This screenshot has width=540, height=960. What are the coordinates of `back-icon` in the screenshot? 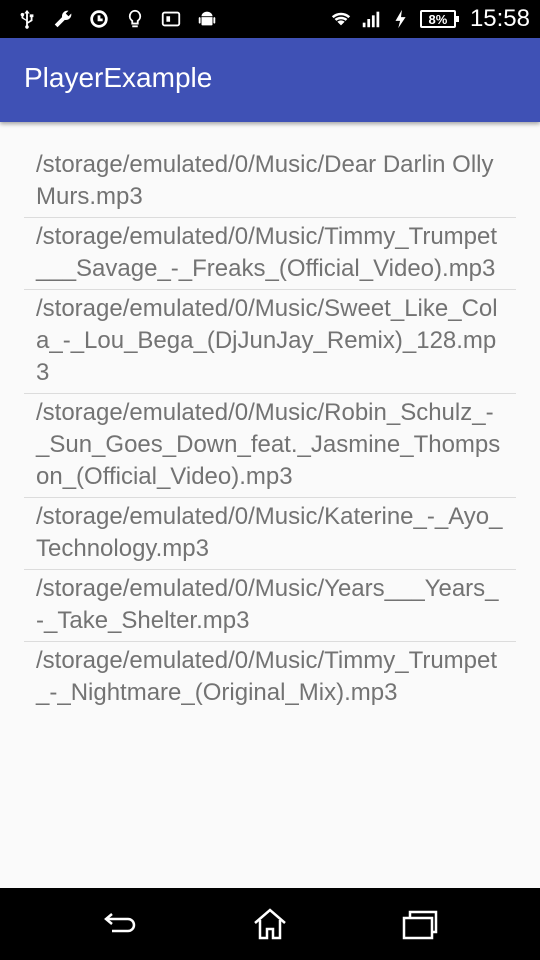 It's located at (120, 923).